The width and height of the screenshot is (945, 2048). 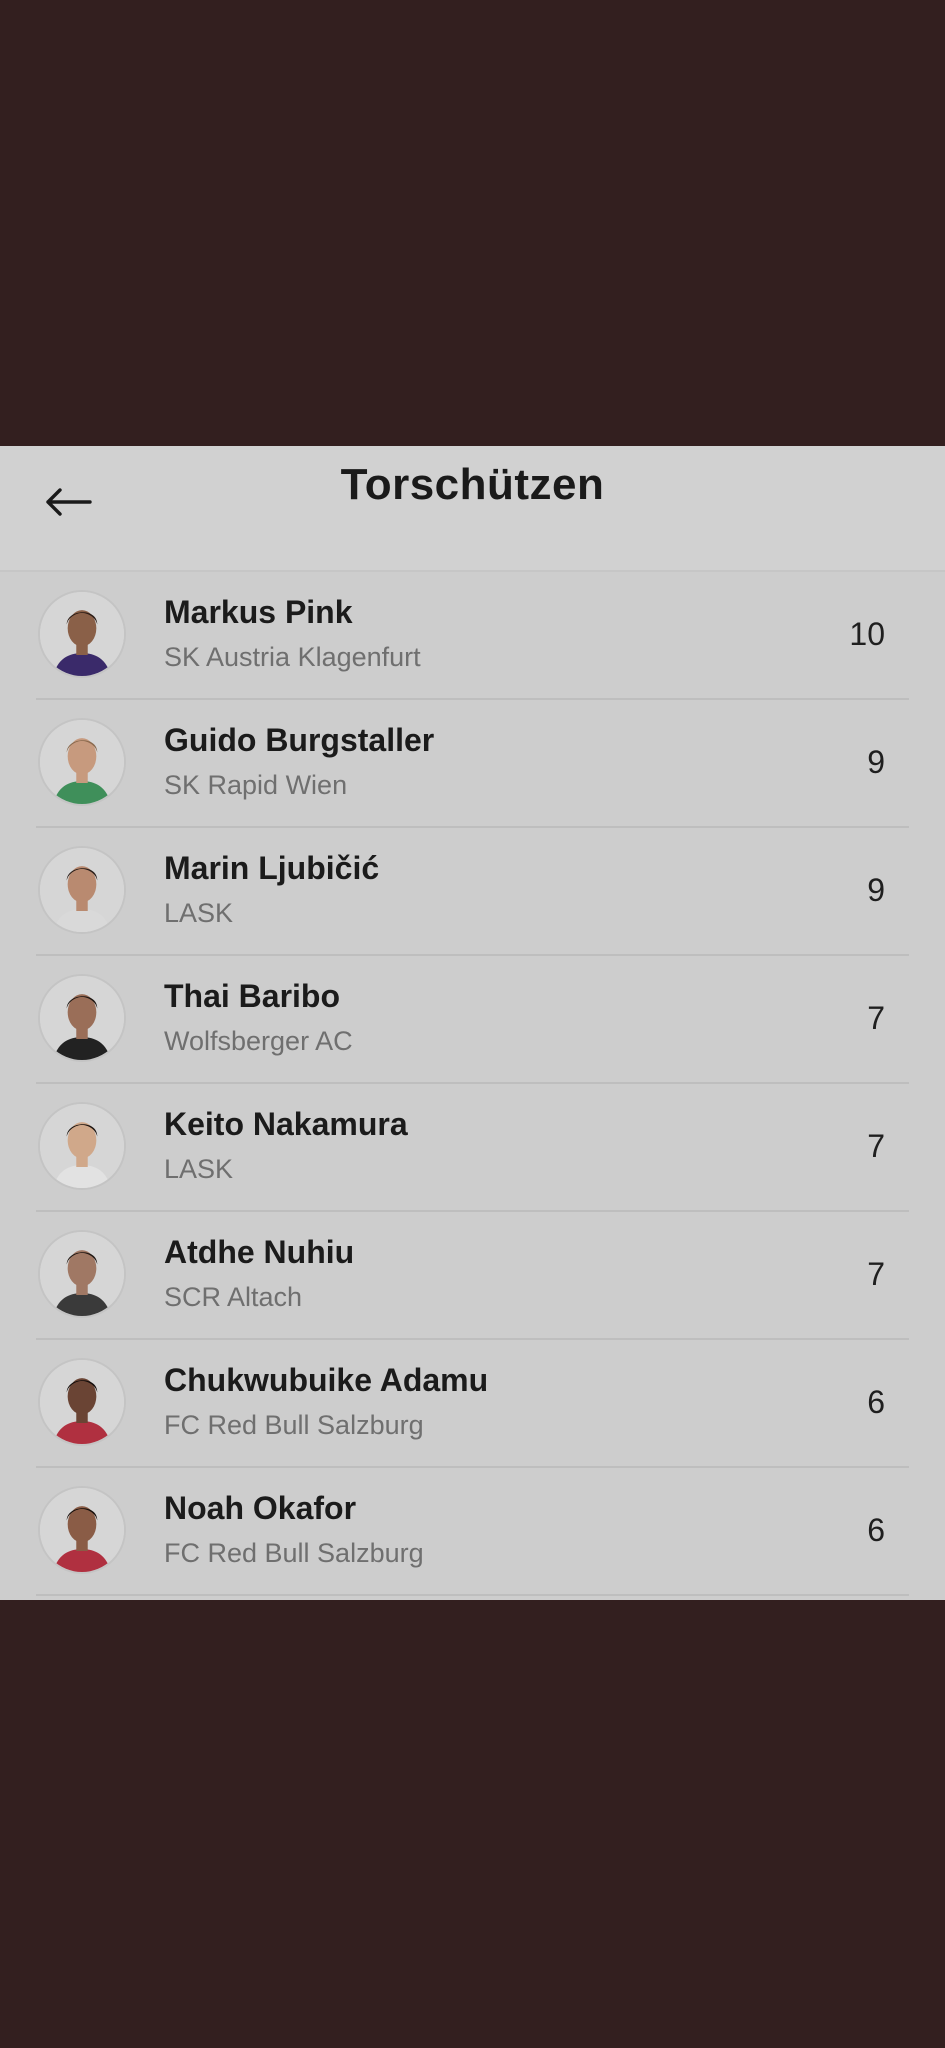 What do you see at coordinates (233, 1297) in the screenshot?
I see `player-team: SCR Altach` at bounding box center [233, 1297].